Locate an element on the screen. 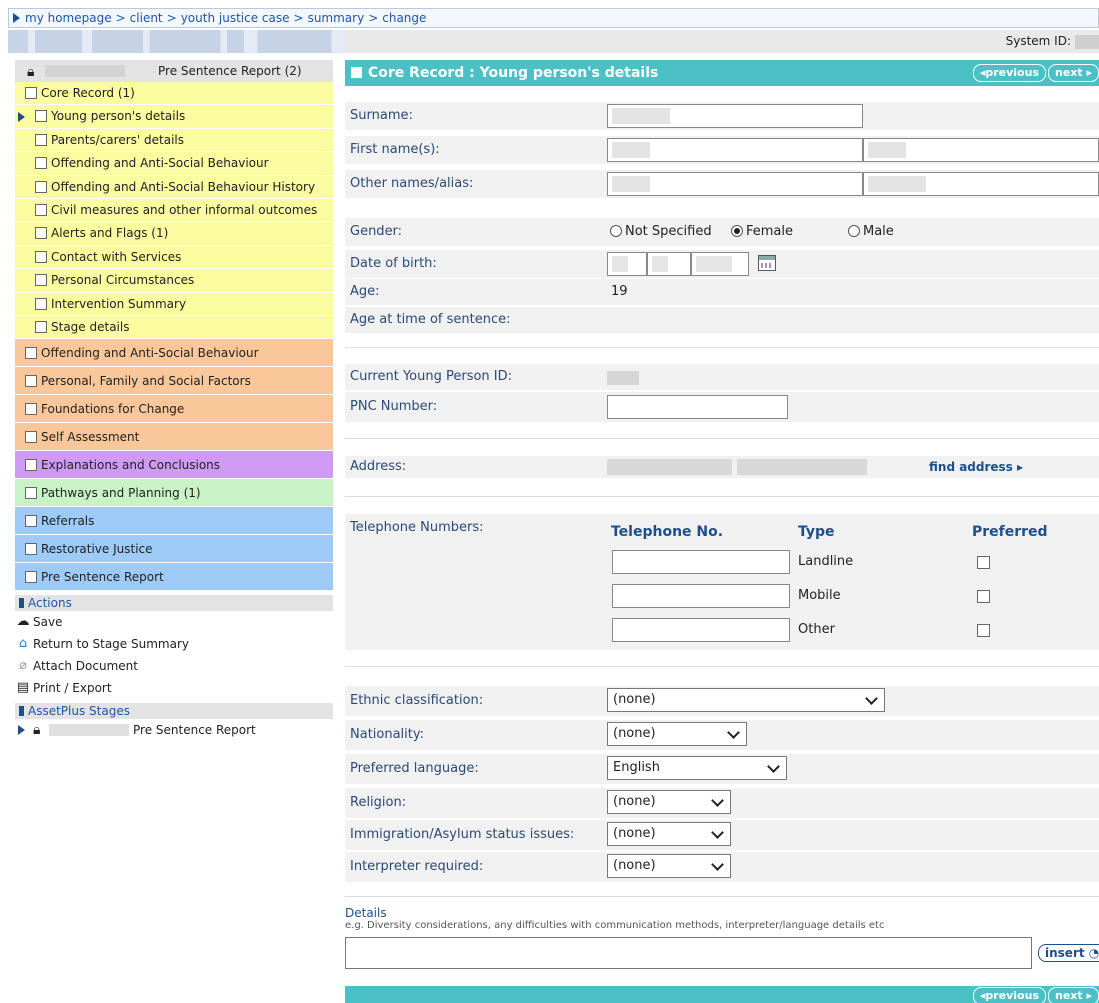 This screenshot has height=1003, width=1099. pnc-input is located at coordinates (697, 407).